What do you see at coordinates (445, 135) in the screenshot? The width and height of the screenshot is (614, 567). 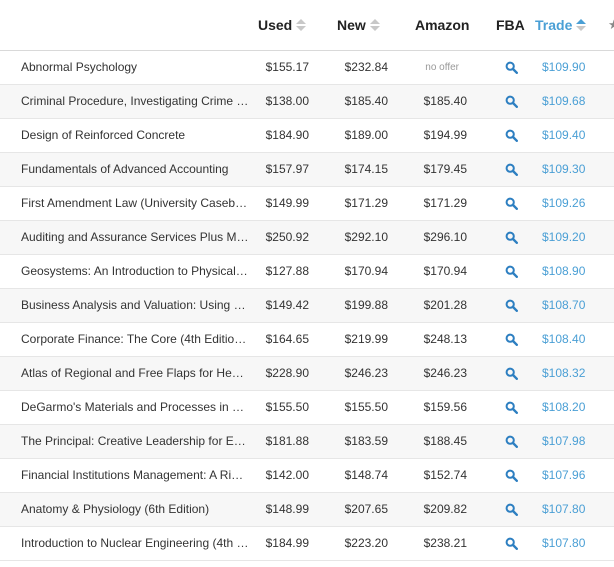 I see `amazon-price: $194.99` at bounding box center [445, 135].